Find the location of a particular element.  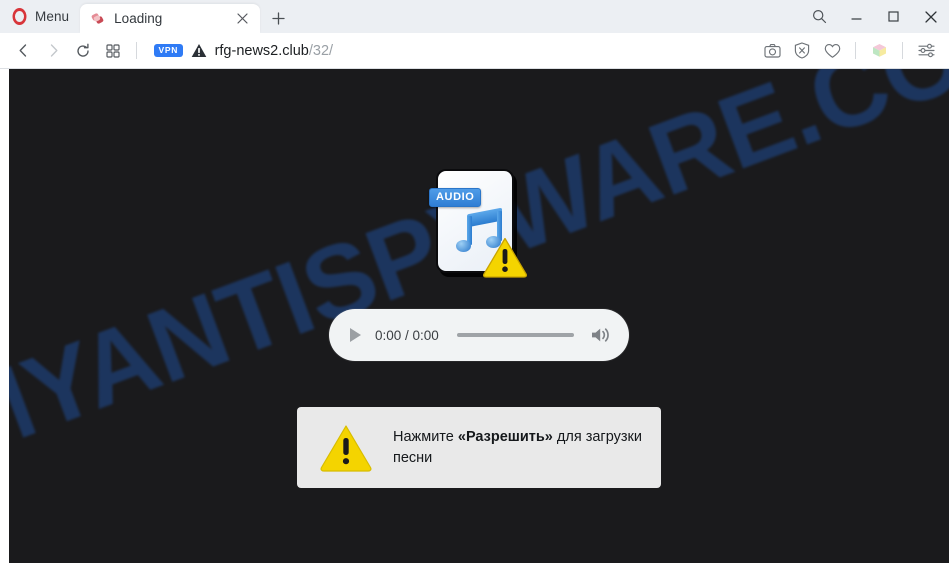

site-favicon is located at coordinates (98, 19).